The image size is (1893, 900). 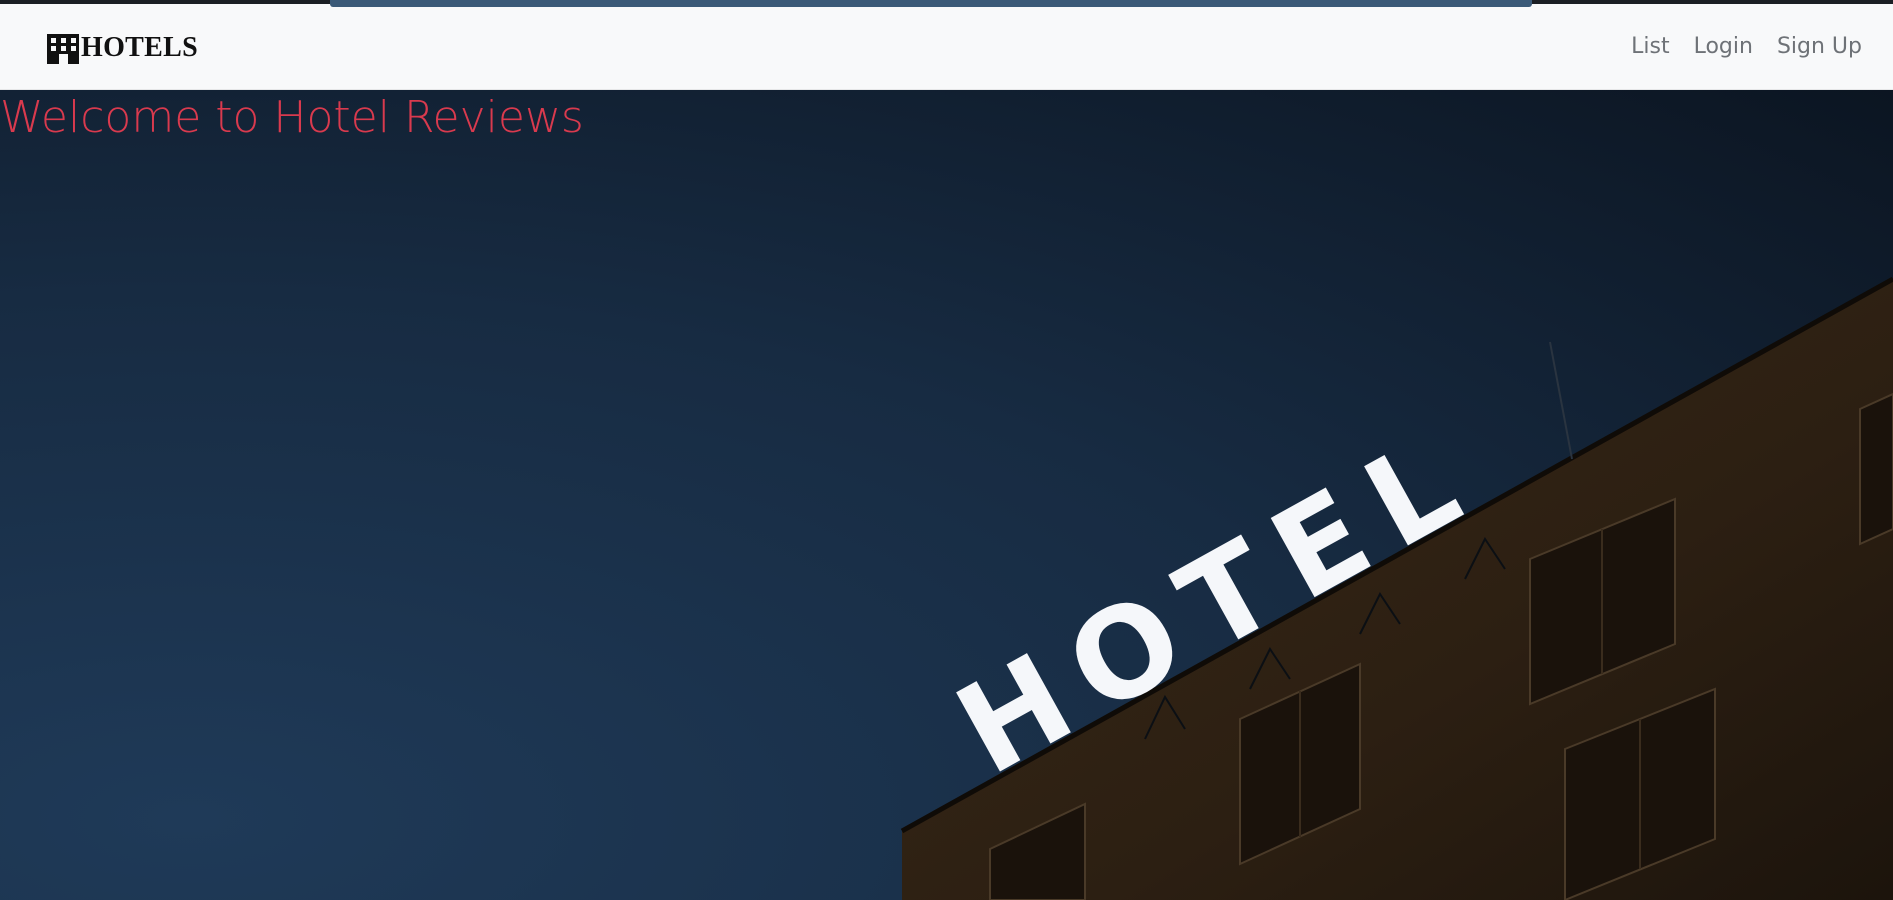 What do you see at coordinates (1650, 47) in the screenshot?
I see `nav-link-list: List` at bounding box center [1650, 47].